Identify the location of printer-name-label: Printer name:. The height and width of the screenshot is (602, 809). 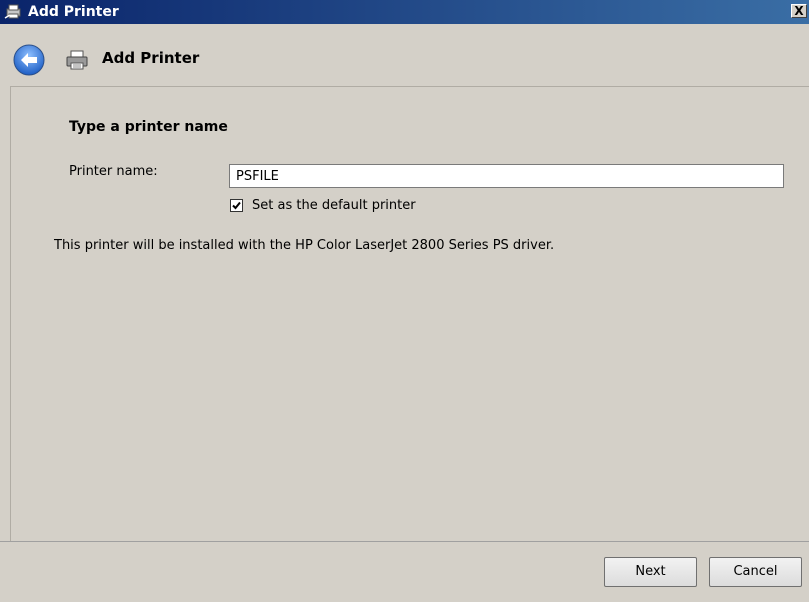
(113, 171).